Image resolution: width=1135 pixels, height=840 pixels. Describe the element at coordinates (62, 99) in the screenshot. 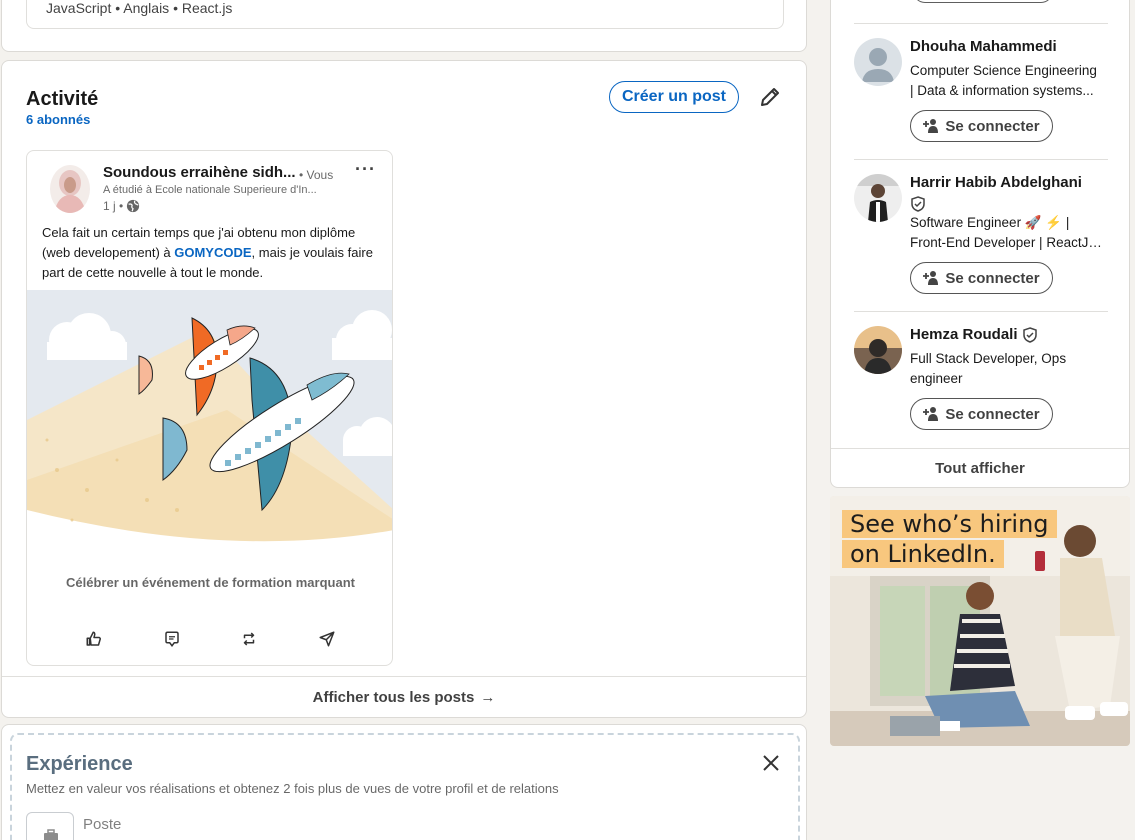

I see `activity-title: Activité` at that location.